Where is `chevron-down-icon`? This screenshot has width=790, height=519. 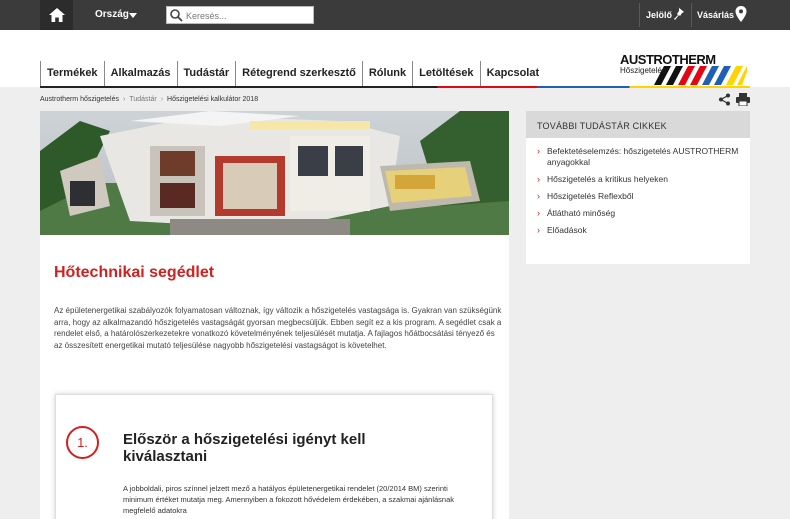
chevron-down-icon is located at coordinates (133, 15).